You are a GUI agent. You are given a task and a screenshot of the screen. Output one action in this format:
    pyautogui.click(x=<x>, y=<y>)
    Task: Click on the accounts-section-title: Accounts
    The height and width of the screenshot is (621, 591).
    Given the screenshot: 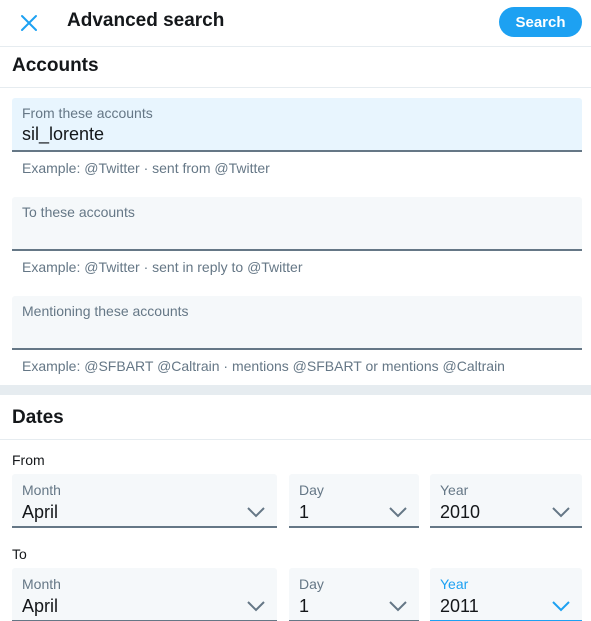 What is the action you would take?
    pyautogui.click(x=55, y=65)
    